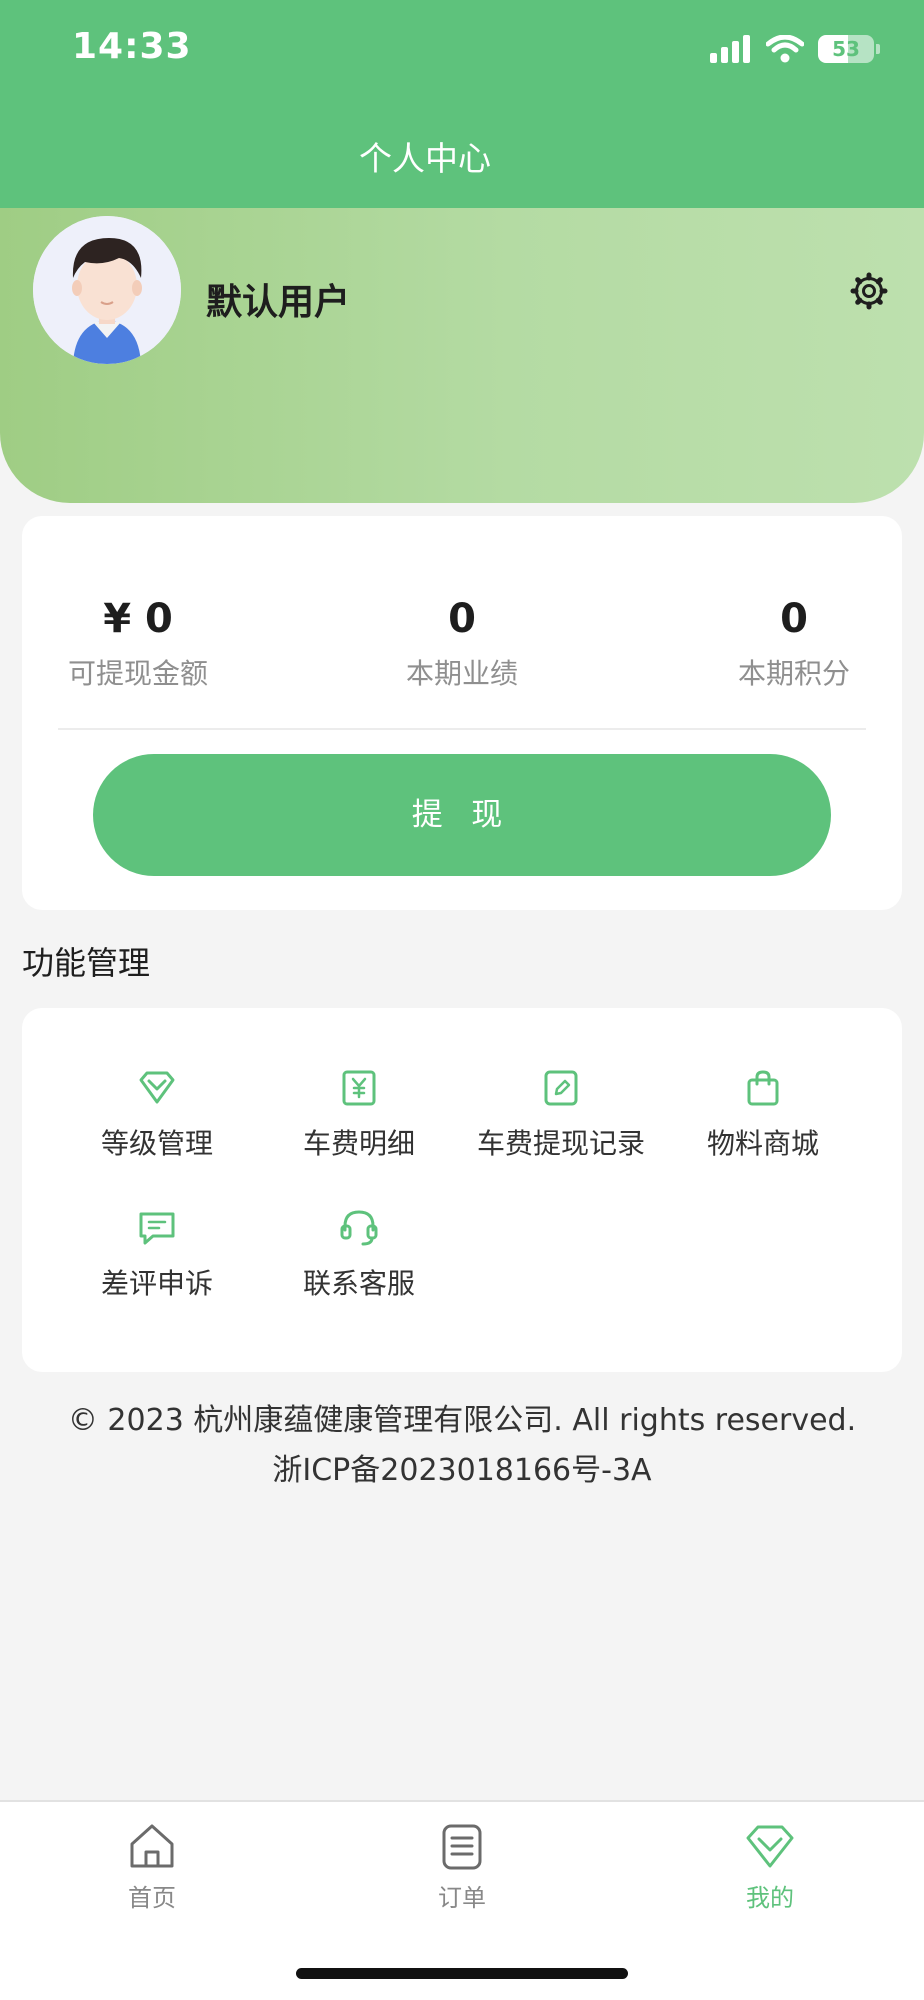 Image resolution: width=924 pixels, height=2000 pixels. I want to click on withdraw-button: 提 现, so click(462, 815).